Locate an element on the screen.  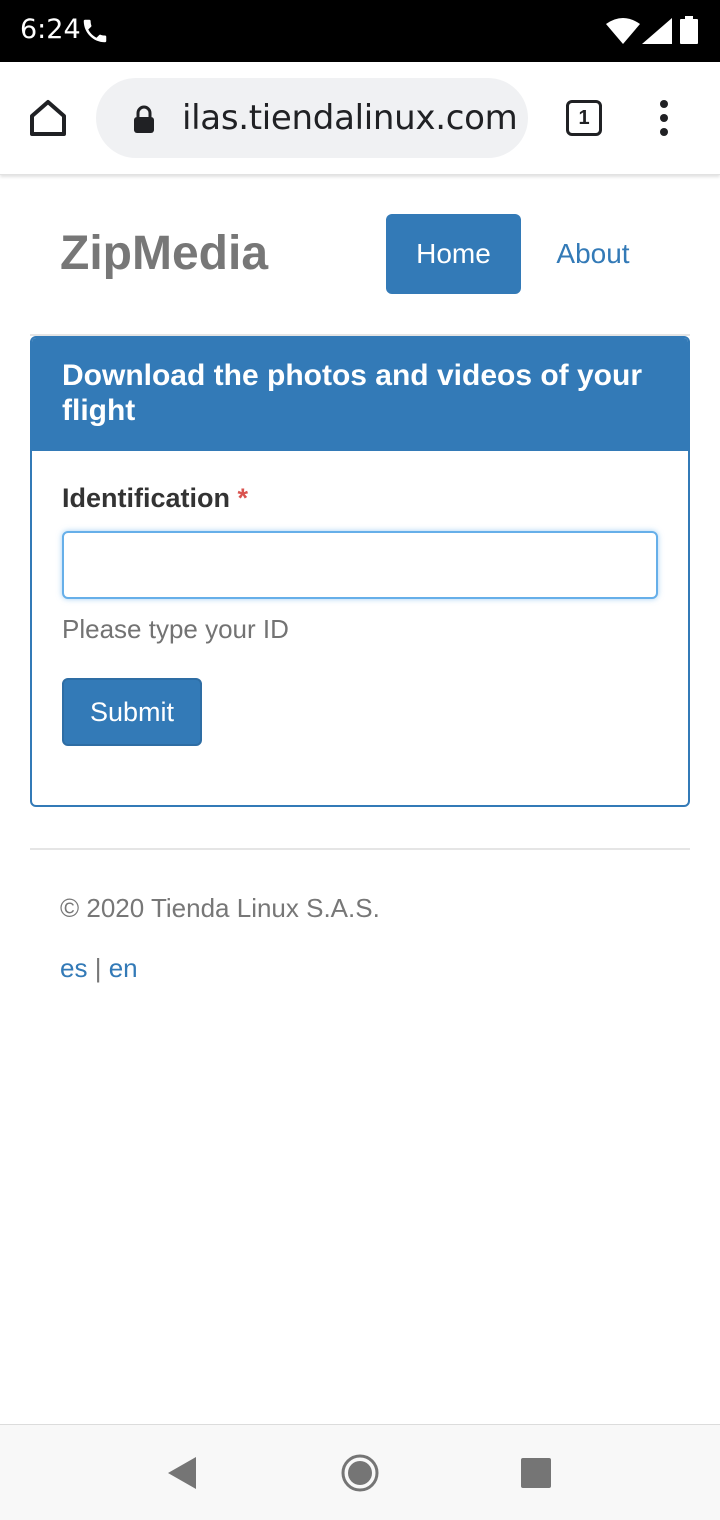
system-nav-bar is located at coordinates (360, 1472).